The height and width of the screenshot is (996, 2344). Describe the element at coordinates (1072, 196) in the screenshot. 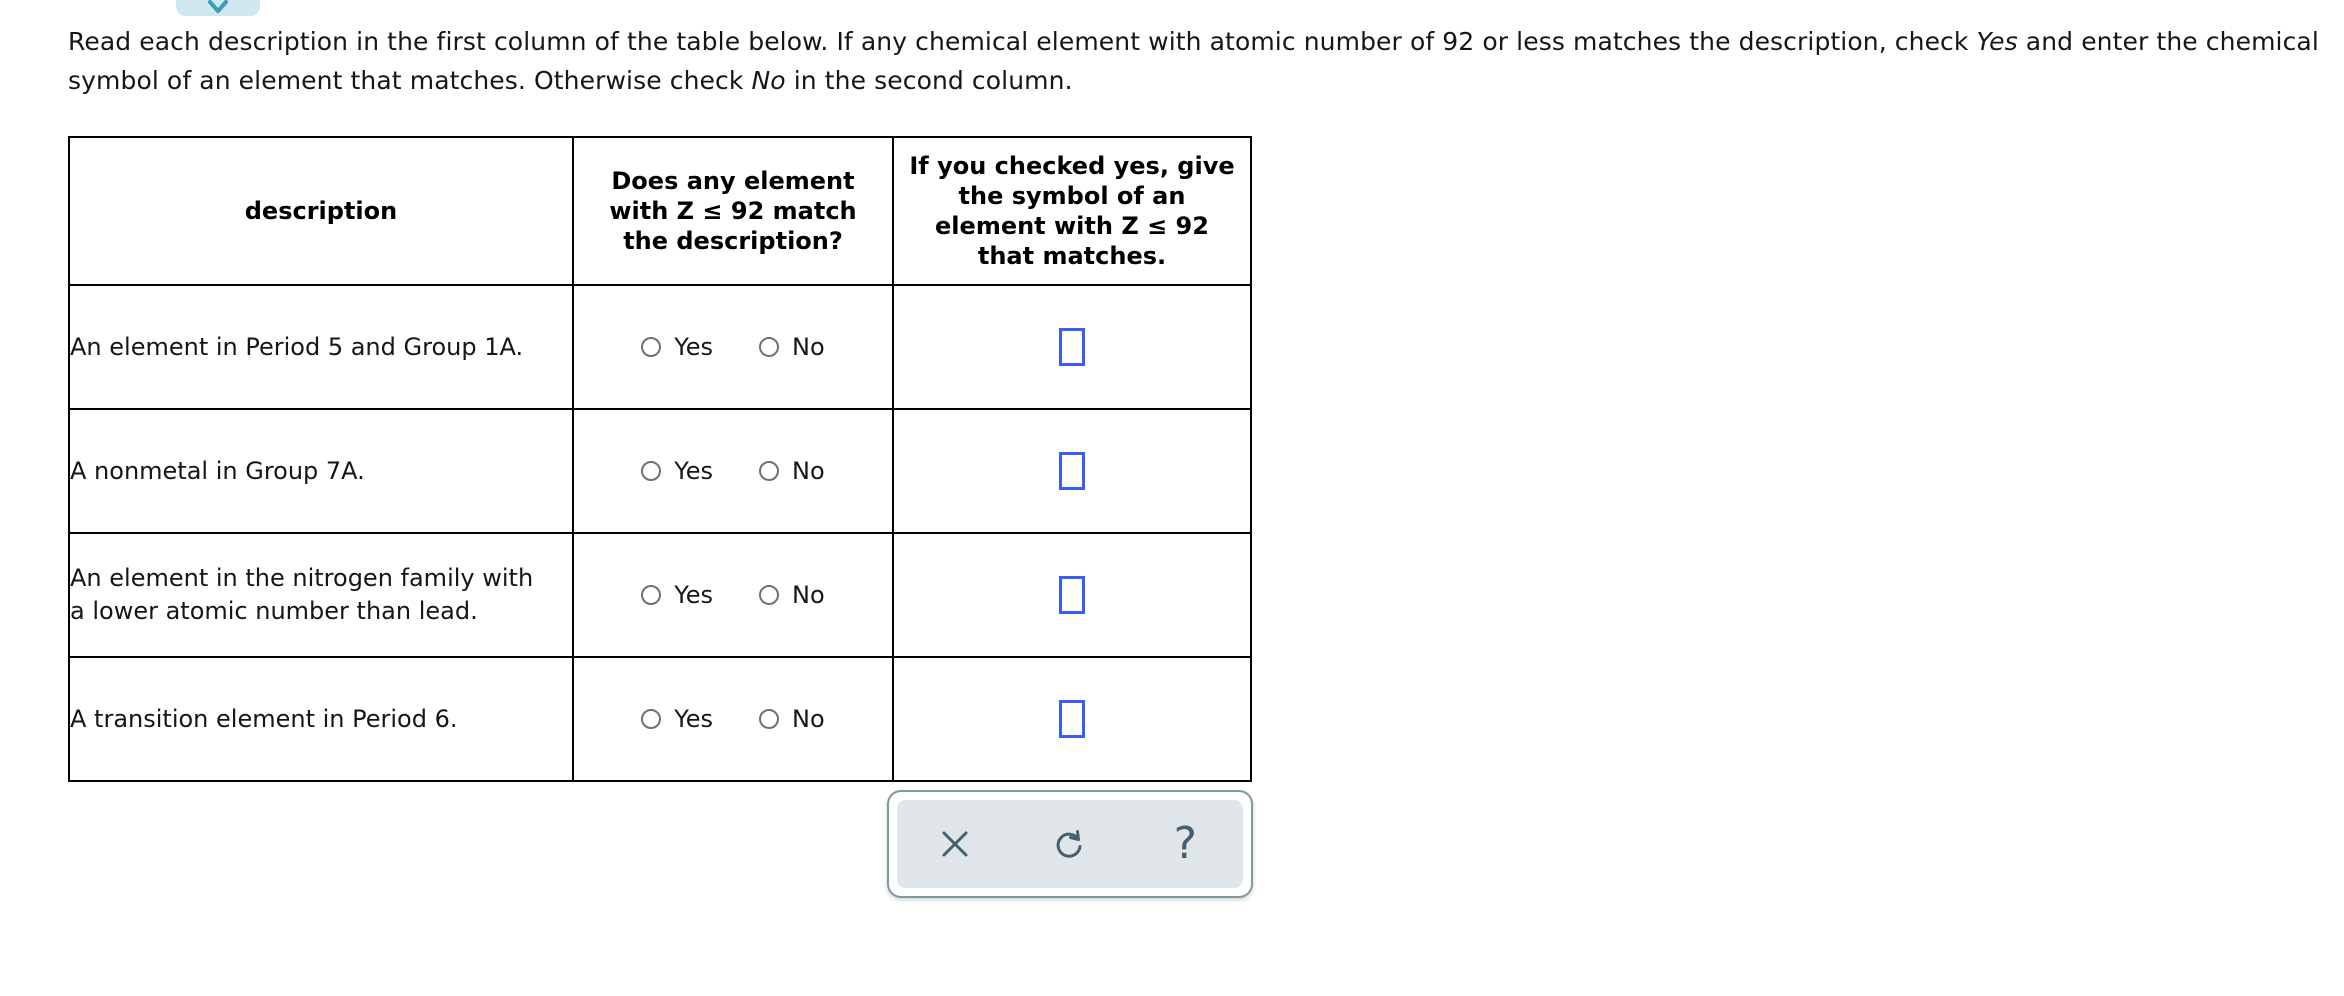

I see `column-header-symbol-line-2: the symbol of an` at that location.